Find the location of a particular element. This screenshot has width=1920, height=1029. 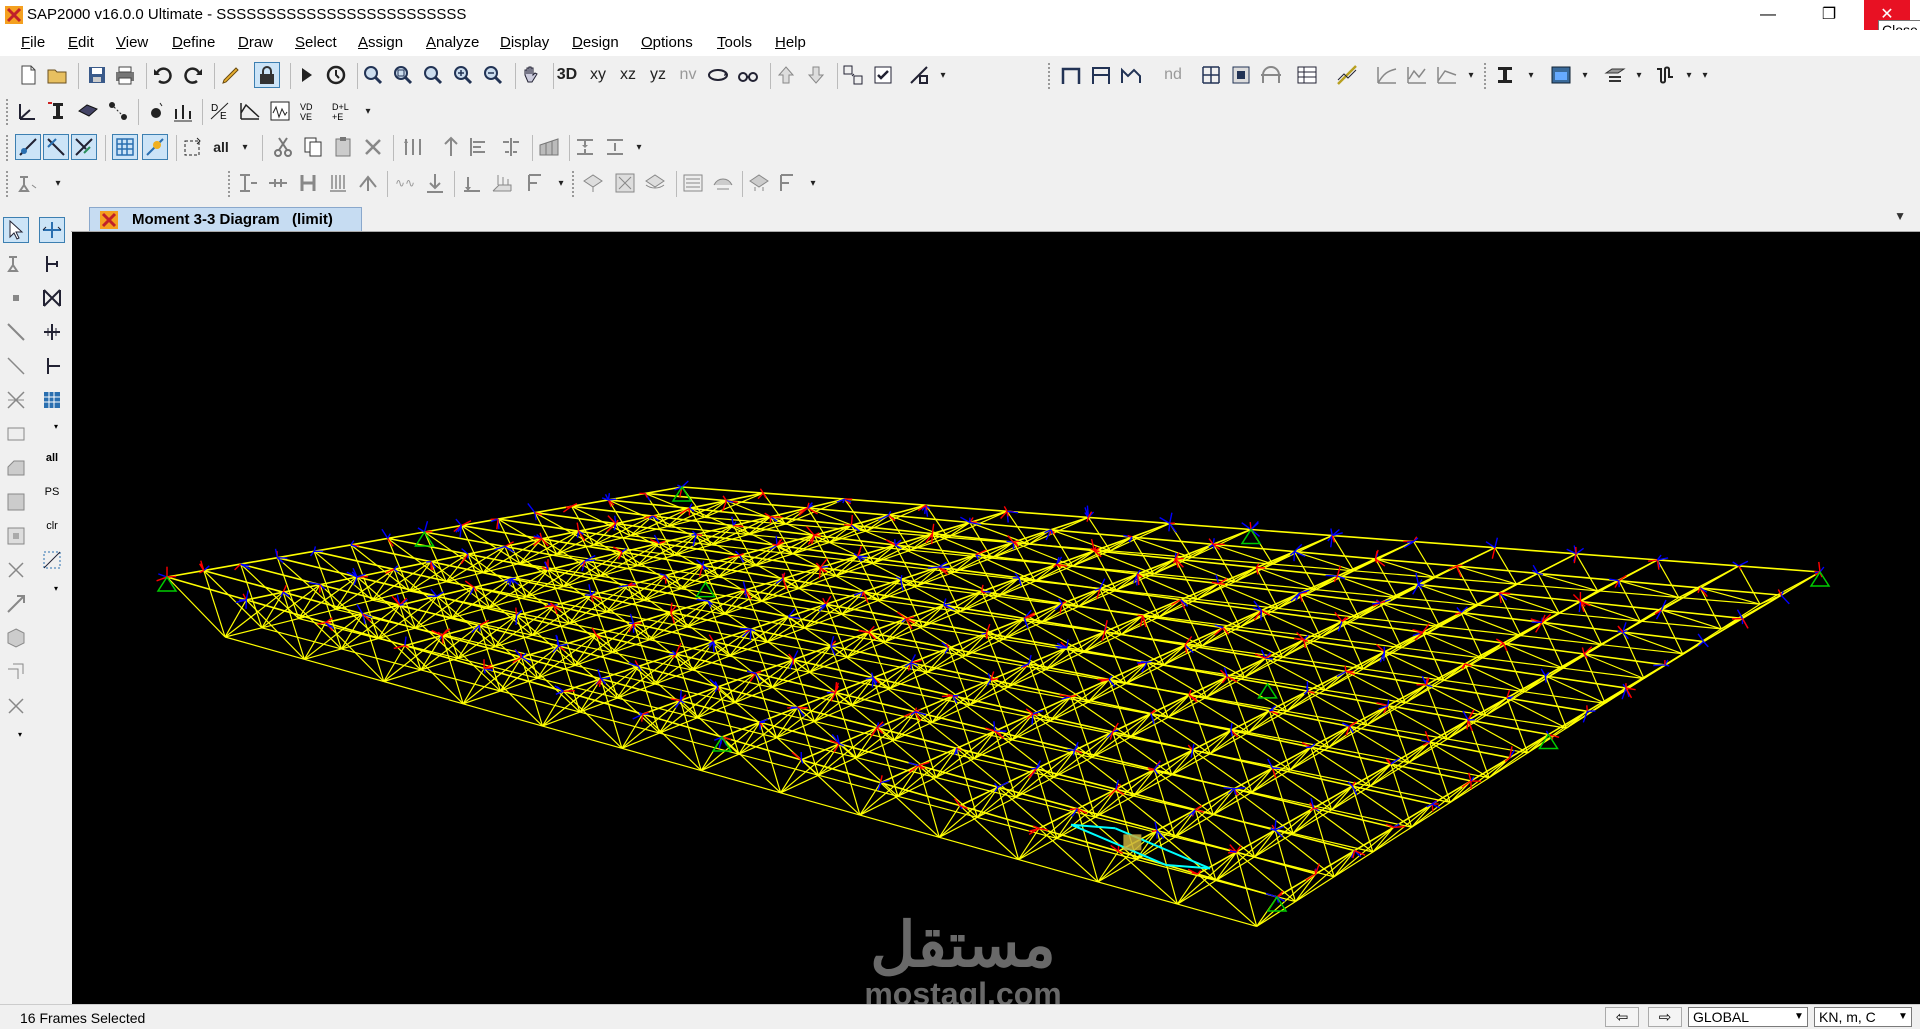

select-all-tool-button: all is located at coordinates (52, 458).